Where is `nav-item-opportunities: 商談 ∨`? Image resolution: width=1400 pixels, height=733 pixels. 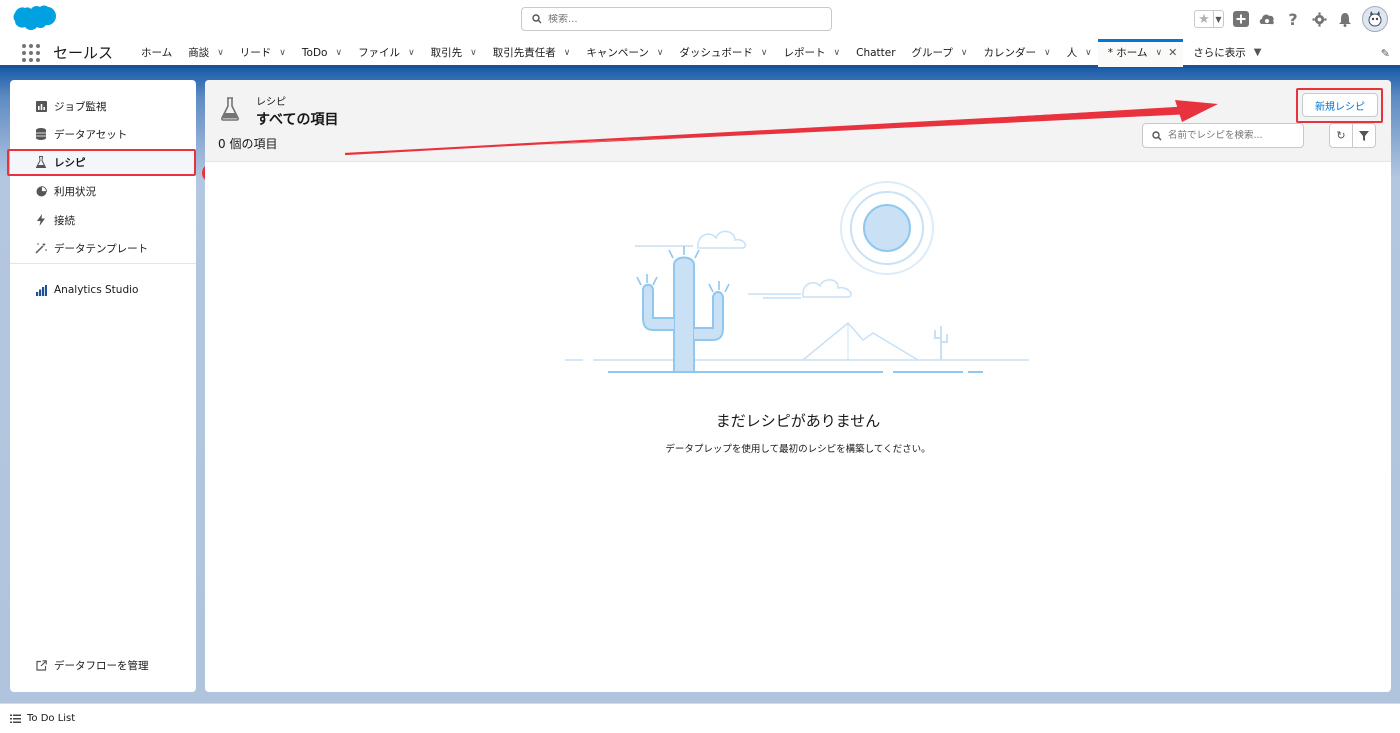 nav-item-opportunities: 商談 ∨ is located at coordinates (204, 53).